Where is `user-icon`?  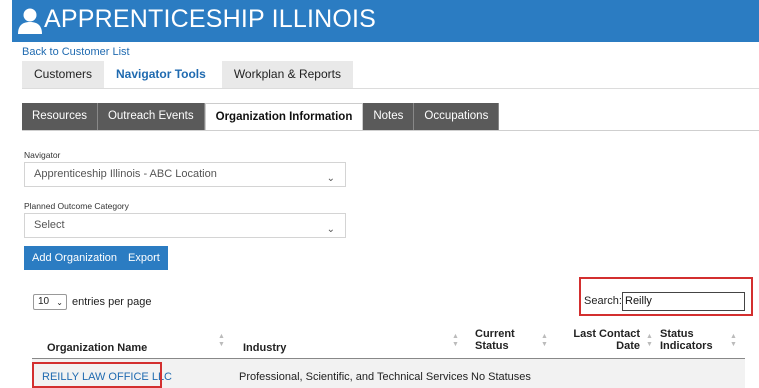
user-icon is located at coordinates (30, 21).